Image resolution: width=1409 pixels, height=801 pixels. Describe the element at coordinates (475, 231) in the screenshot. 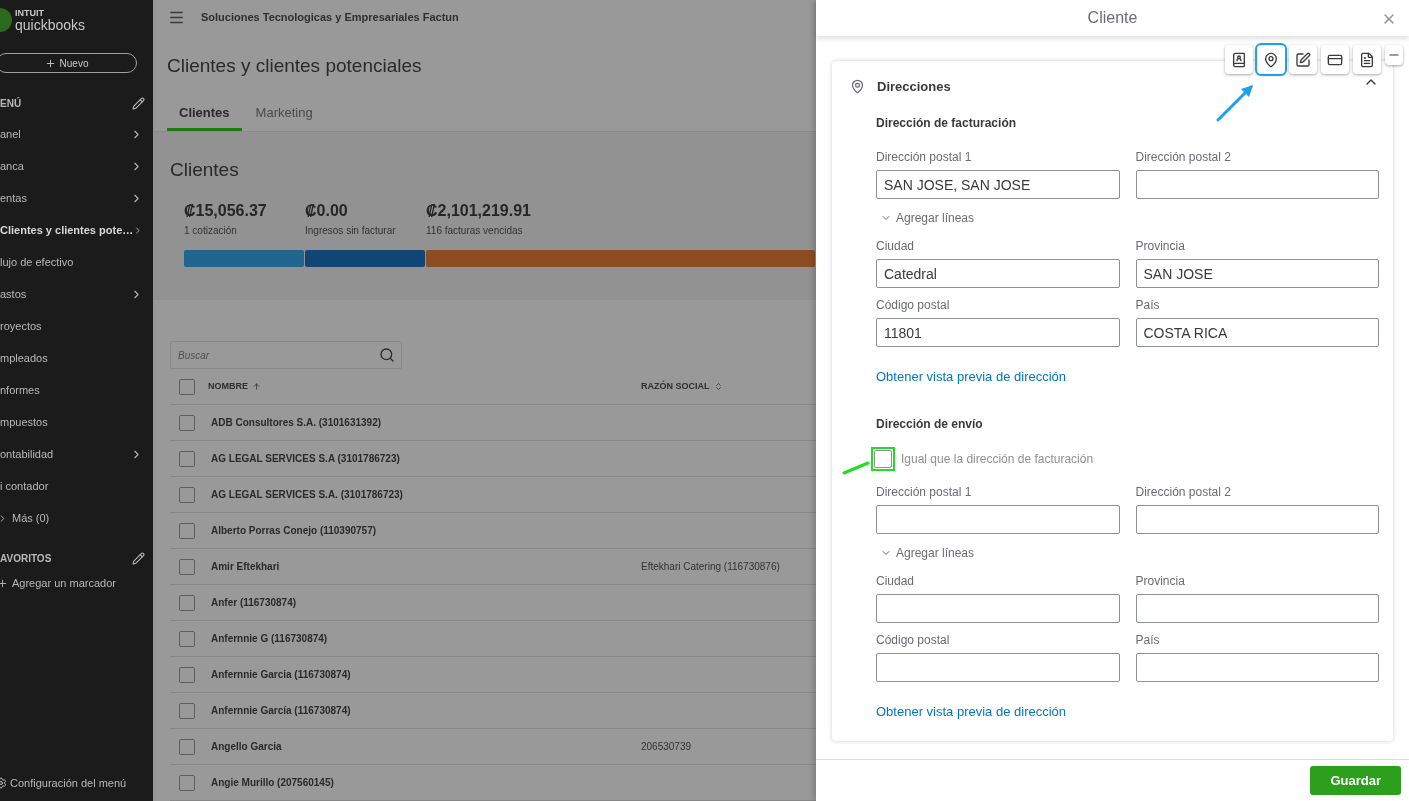

I see `summary-label: 116 facturas vencidas` at that location.